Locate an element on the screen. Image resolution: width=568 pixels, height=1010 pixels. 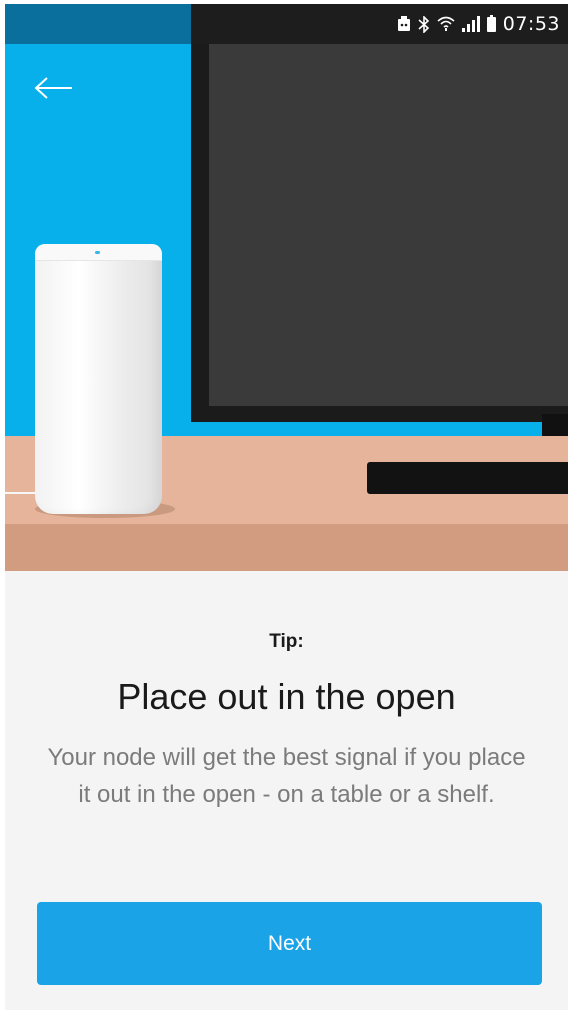
status-icons: 07:53 is located at coordinates (478, 24).